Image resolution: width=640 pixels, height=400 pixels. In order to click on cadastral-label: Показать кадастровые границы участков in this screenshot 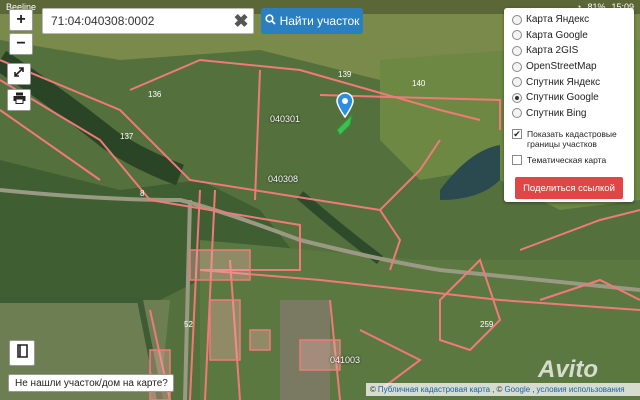, I will do `click(572, 139)`.